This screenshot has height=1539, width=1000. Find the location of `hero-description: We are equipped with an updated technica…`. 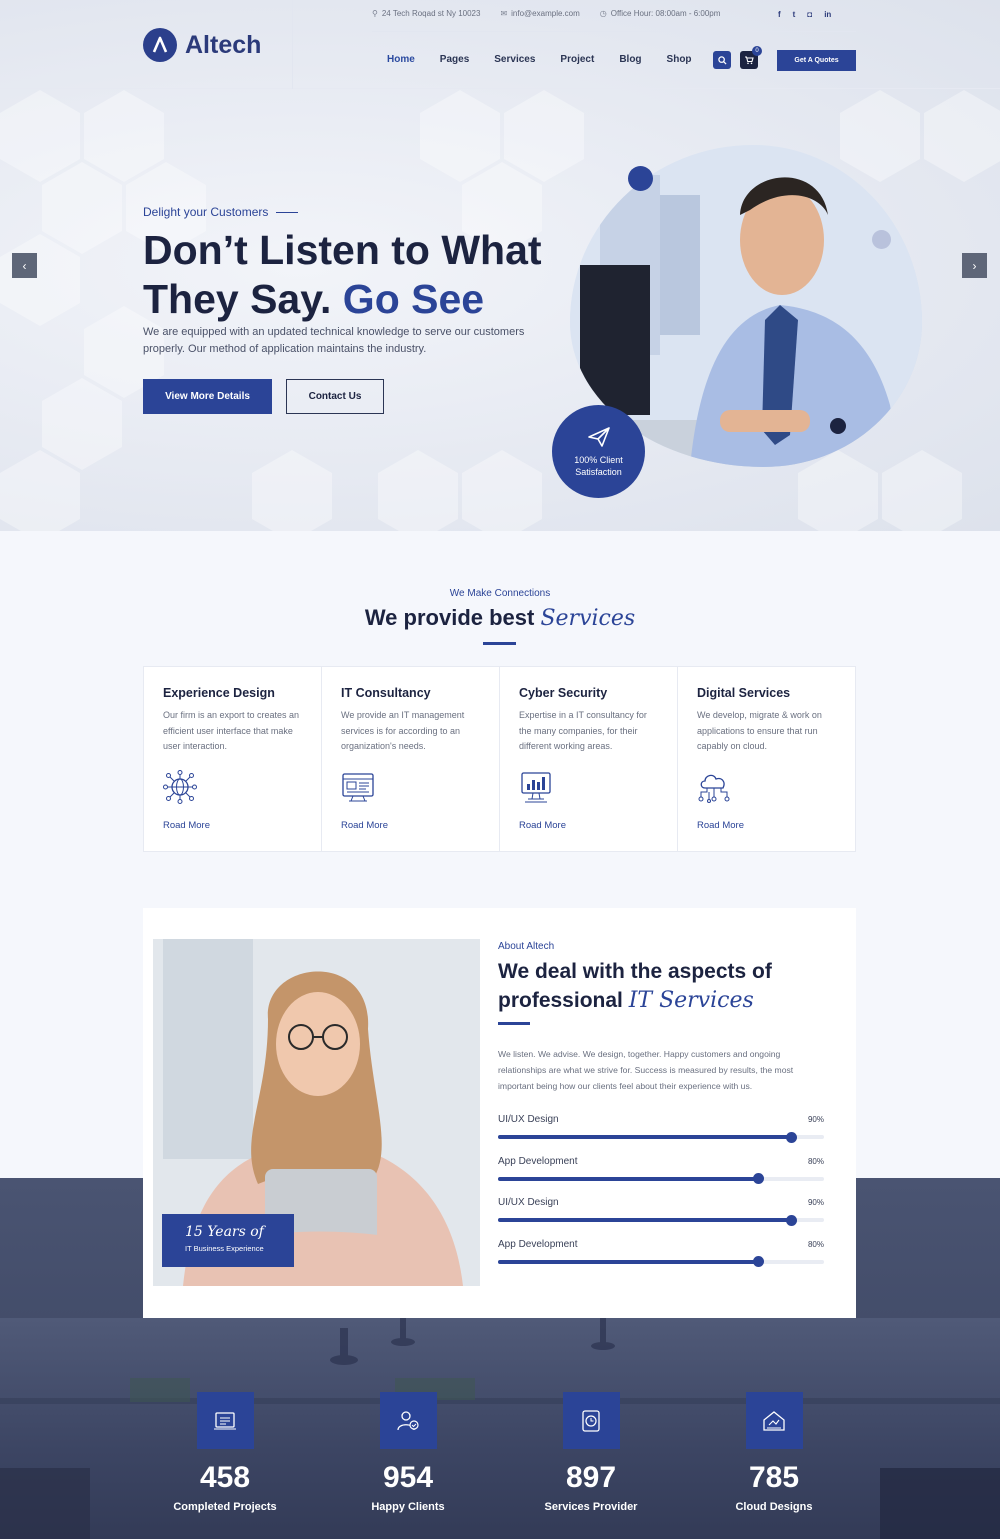

hero-description: We are equipped with an updated technica… is located at coordinates (334, 340).